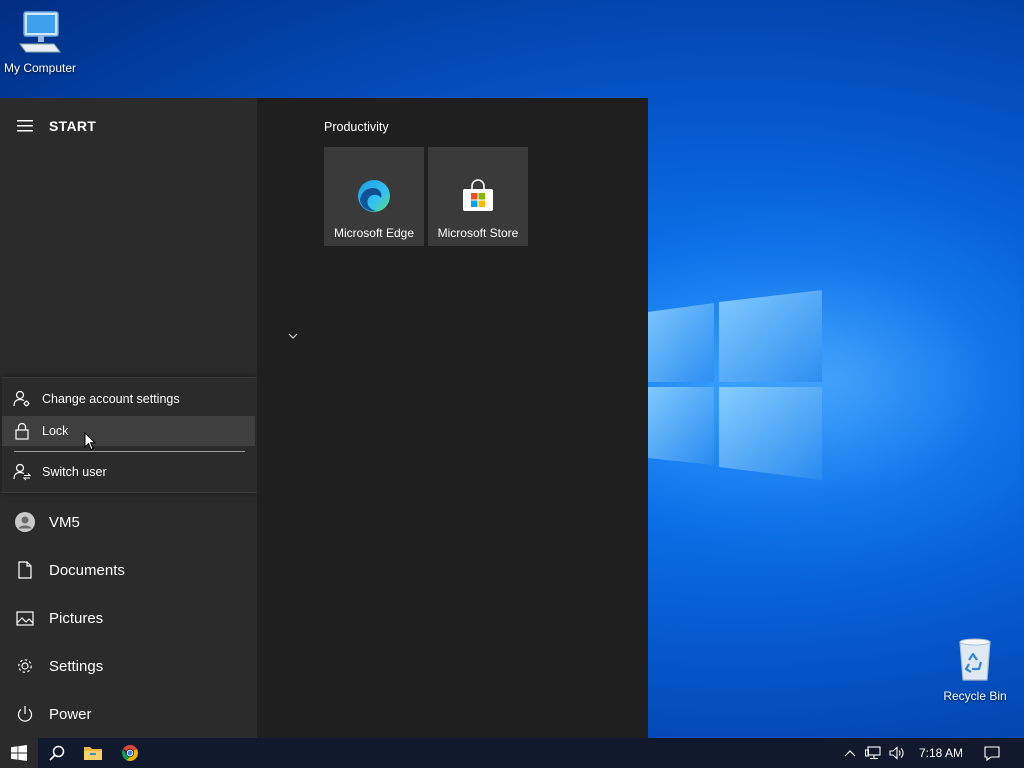 This screenshot has width=1024, height=768. What do you see at coordinates (975, 696) in the screenshot?
I see `desktop-icon-label: Recycle Bin` at bounding box center [975, 696].